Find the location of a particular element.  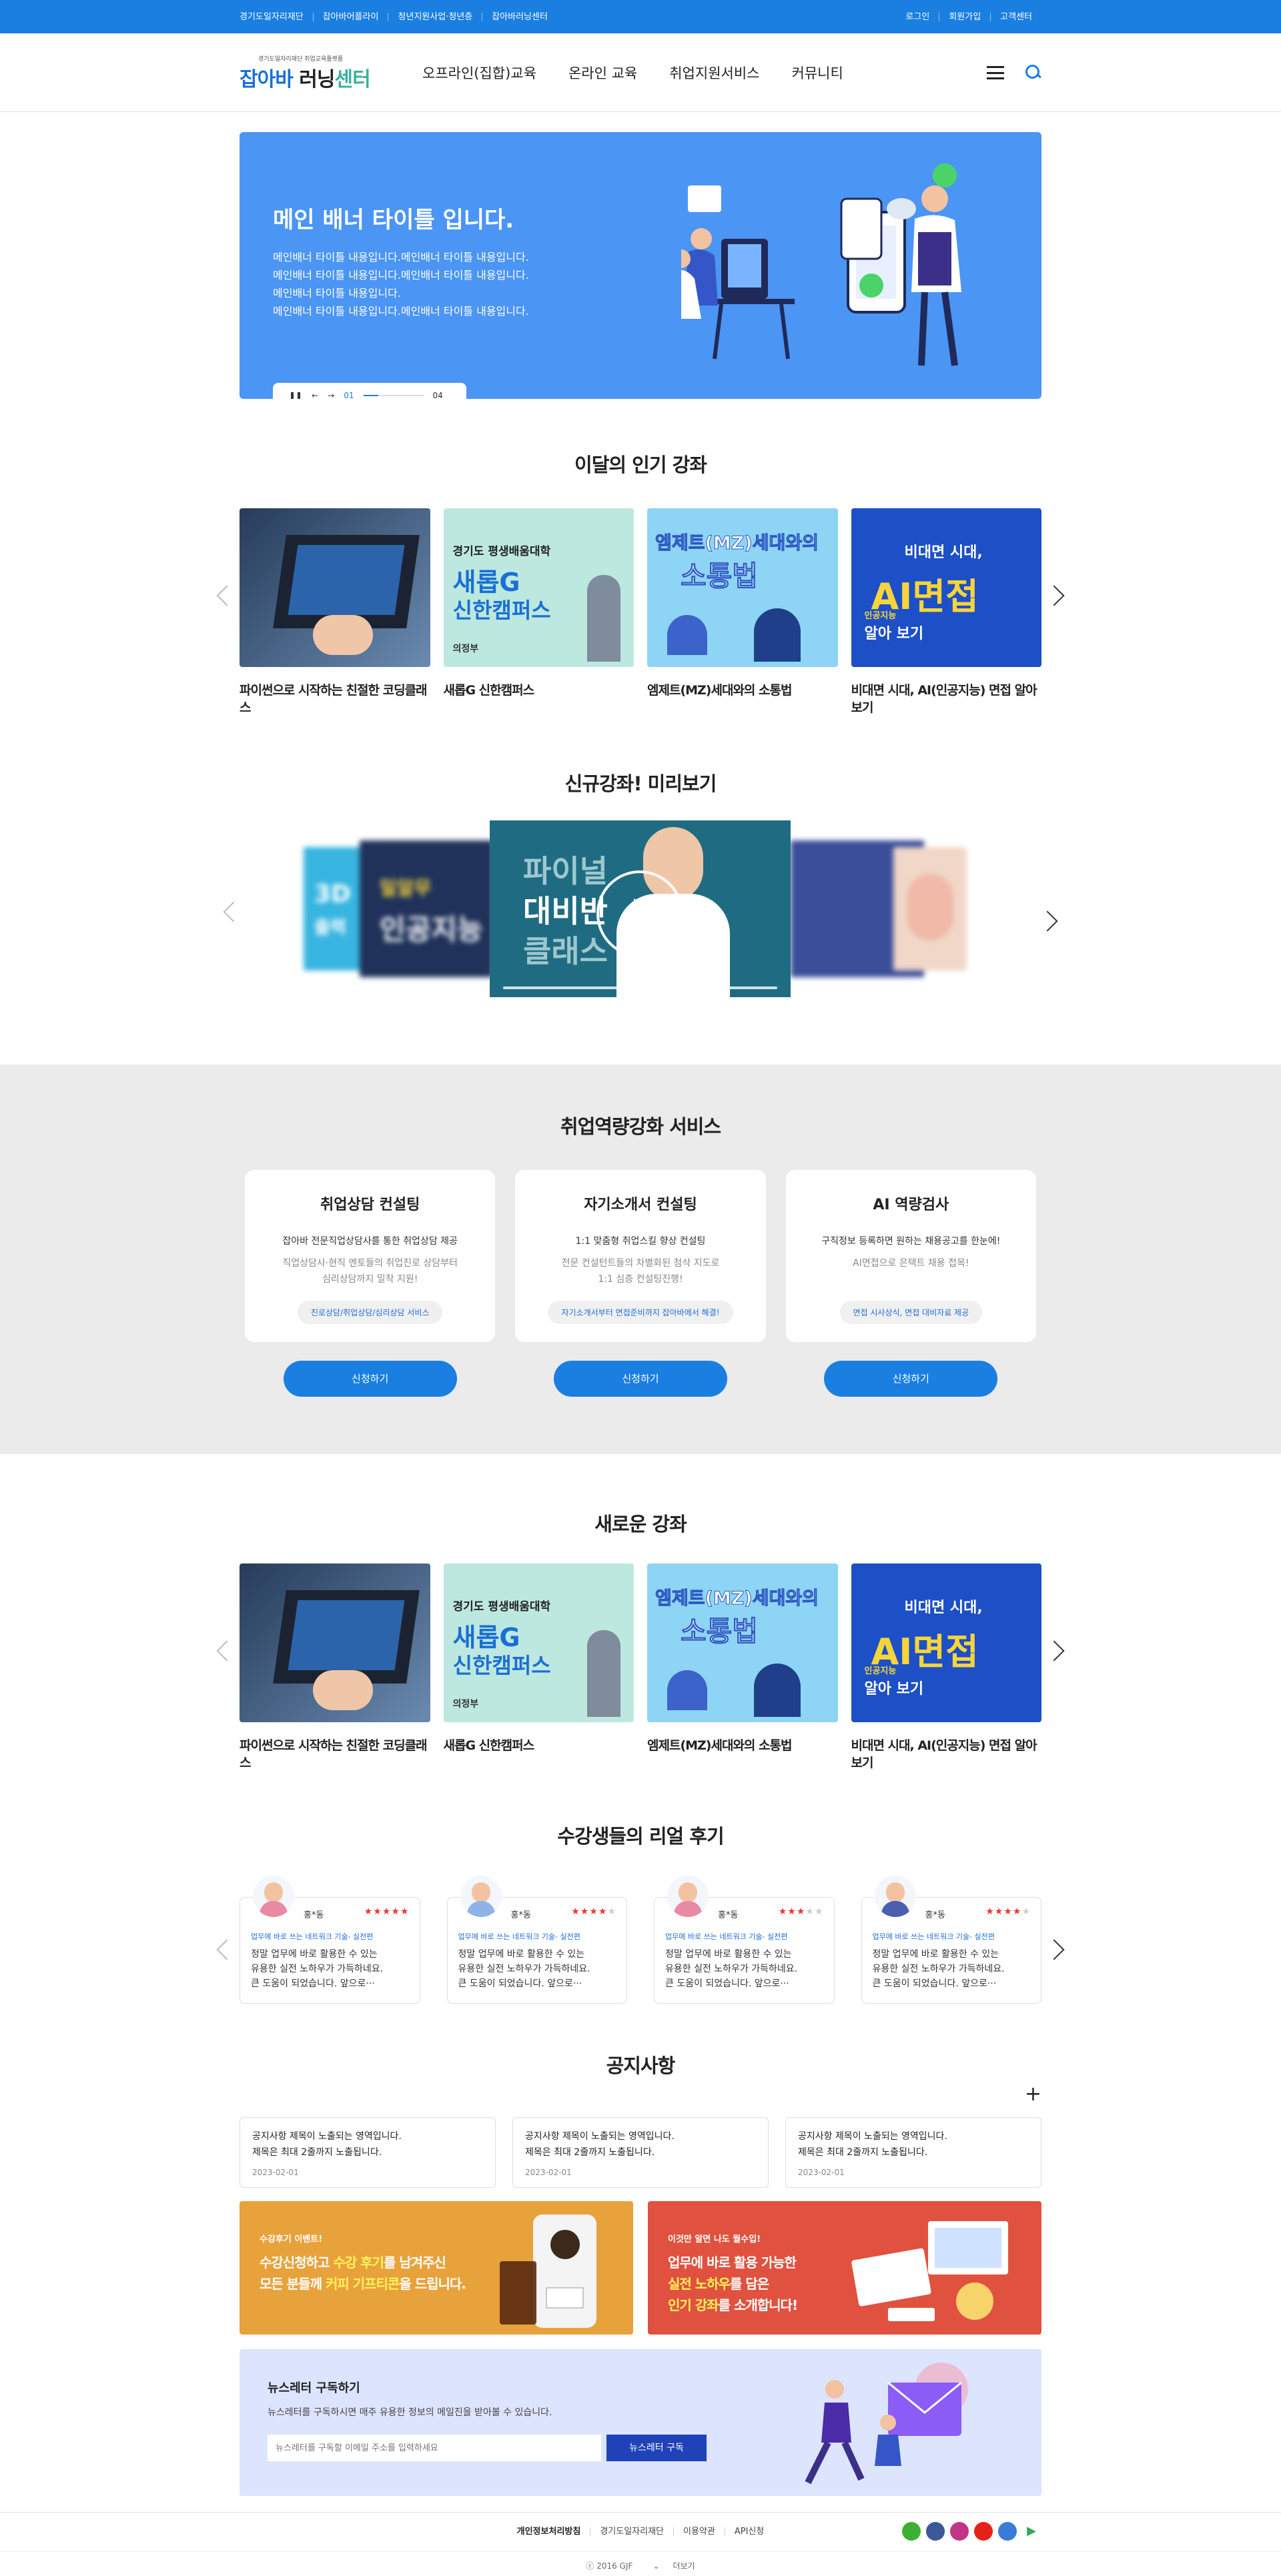

thumb-text: 인공지능 is located at coordinates (881, 1671).